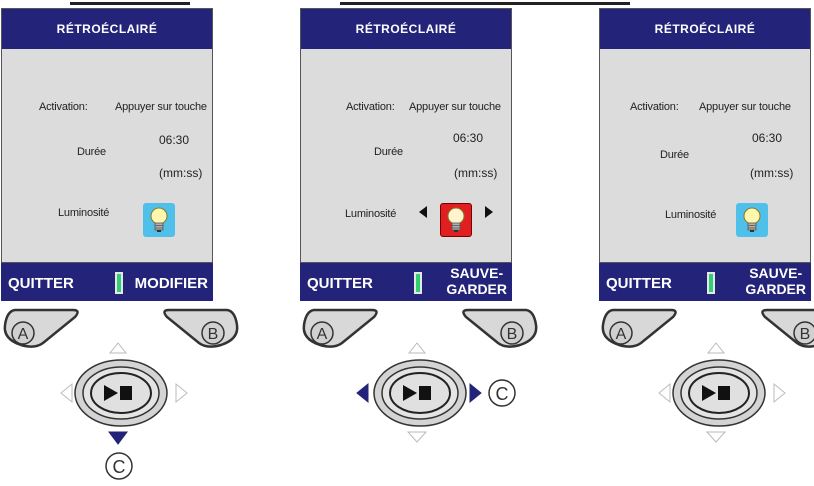 The image size is (814, 486). I want to click on keypad: A B, so click(707, 375).